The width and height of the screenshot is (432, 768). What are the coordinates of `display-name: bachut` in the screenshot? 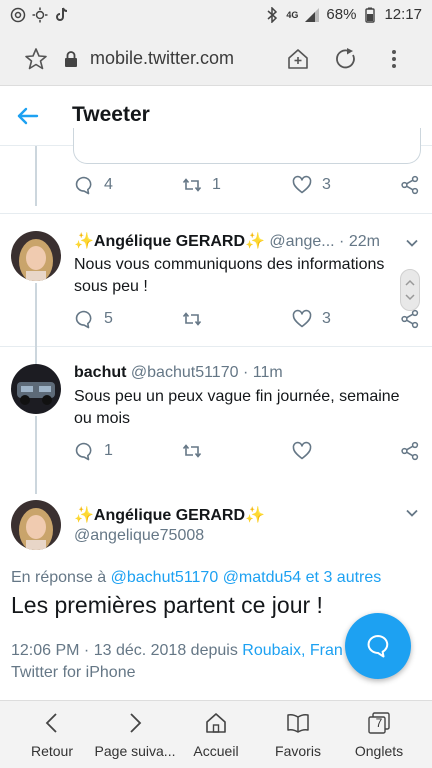 It's located at (100, 372).